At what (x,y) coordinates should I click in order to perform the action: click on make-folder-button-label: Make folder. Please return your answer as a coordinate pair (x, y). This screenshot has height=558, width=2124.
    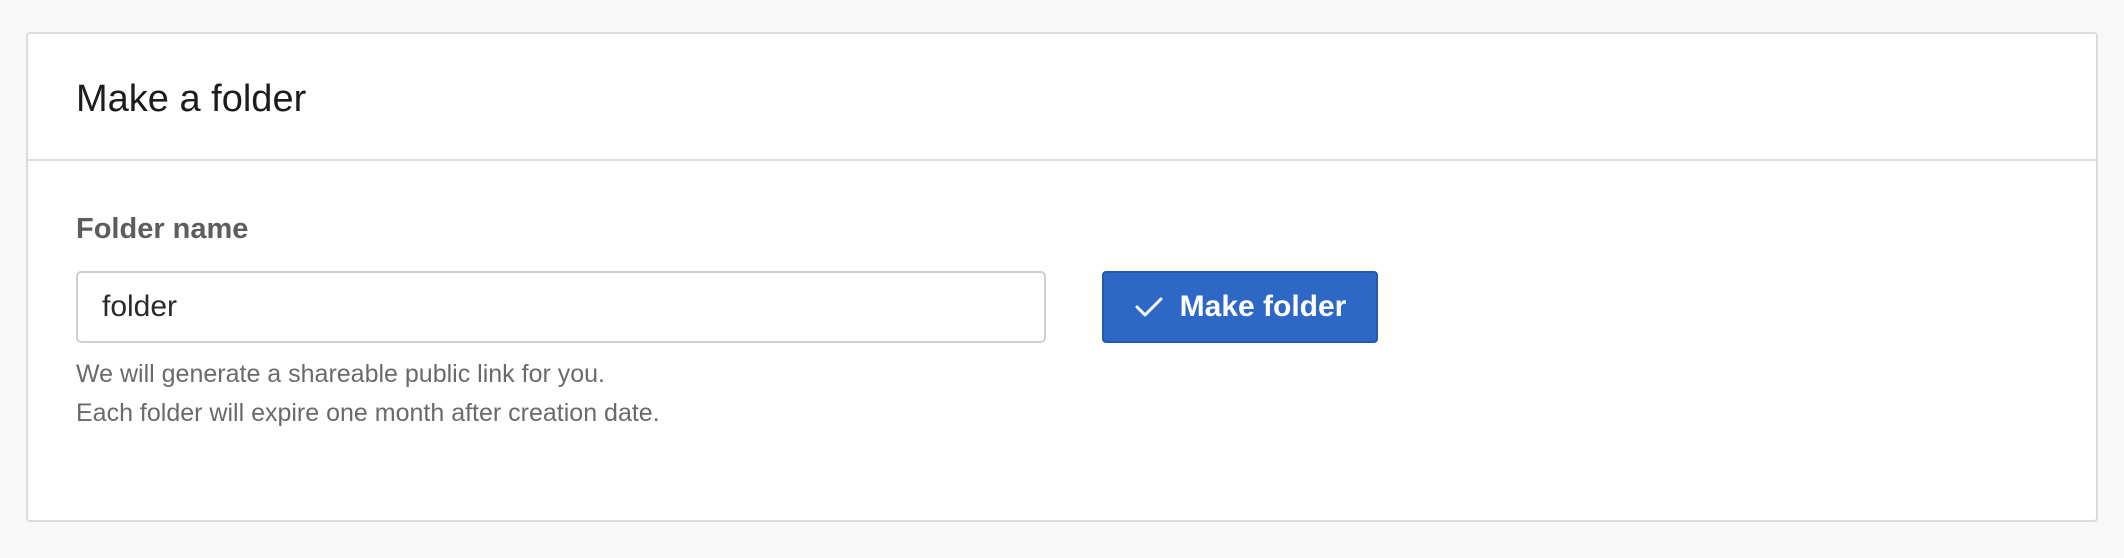
    Looking at the image, I should click on (1263, 306).